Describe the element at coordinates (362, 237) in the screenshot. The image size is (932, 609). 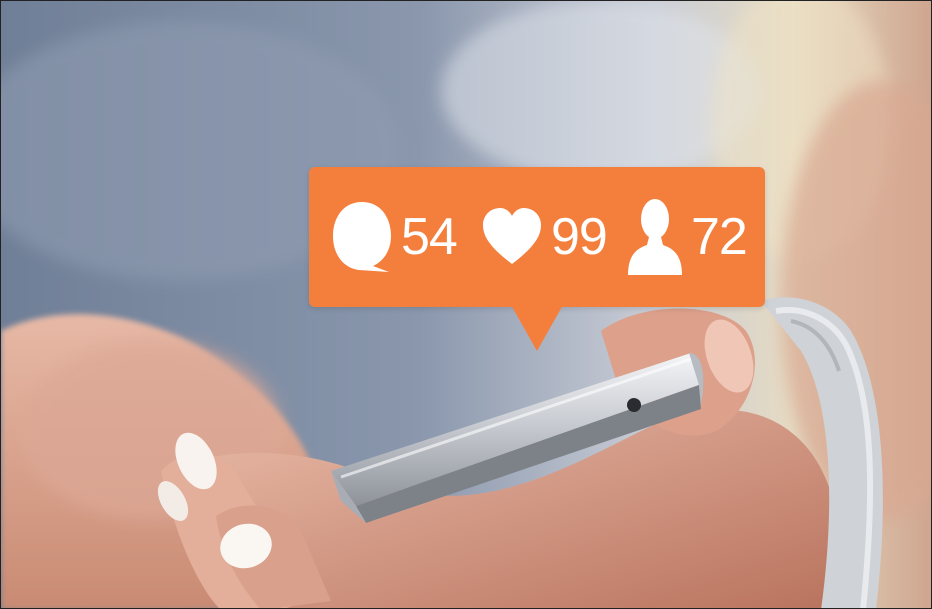
I see `comment-bubble-icon` at that location.